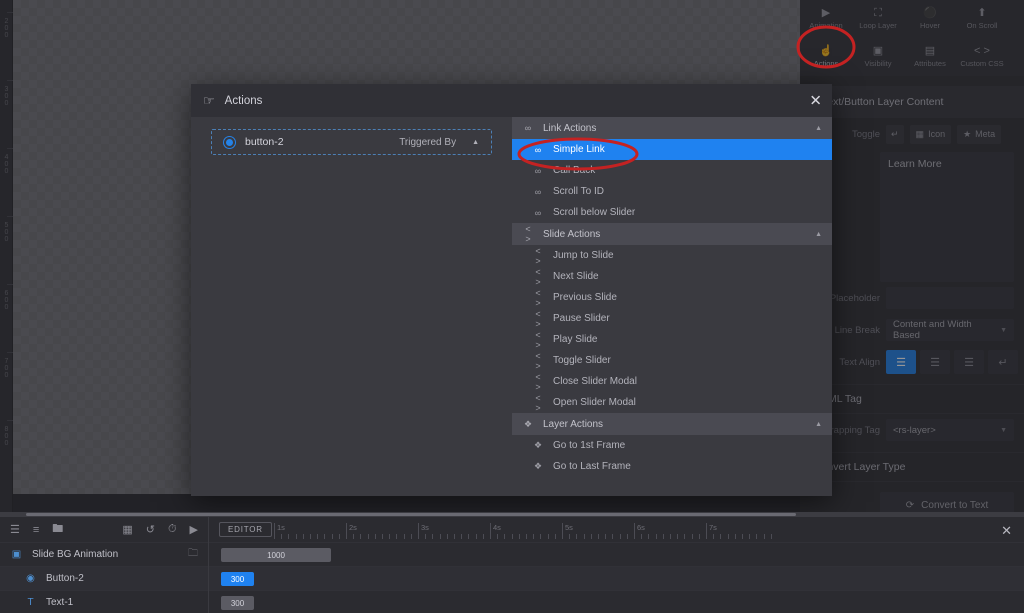  What do you see at coordinates (878, 25) in the screenshot?
I see `toolbar-item-label: Loop Layer` at bounding box center [878, 25].